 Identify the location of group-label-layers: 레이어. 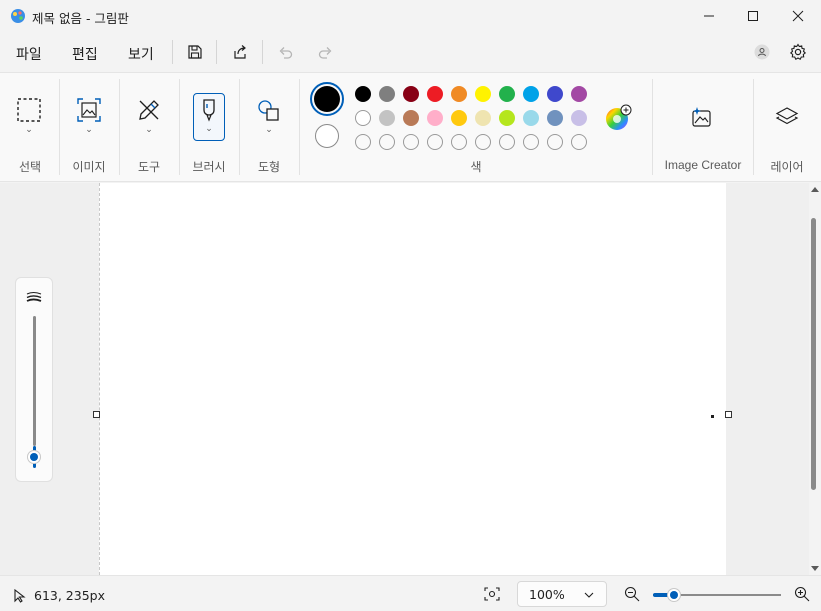
(787, 167).